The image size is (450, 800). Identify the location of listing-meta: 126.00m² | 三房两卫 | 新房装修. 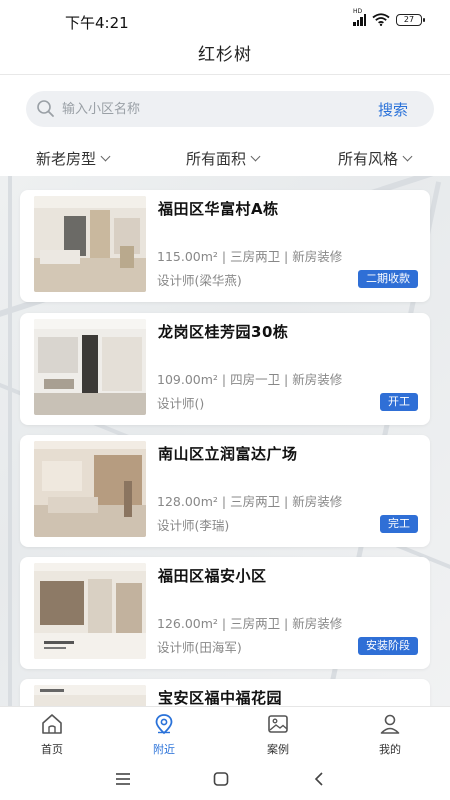
(250, 623).